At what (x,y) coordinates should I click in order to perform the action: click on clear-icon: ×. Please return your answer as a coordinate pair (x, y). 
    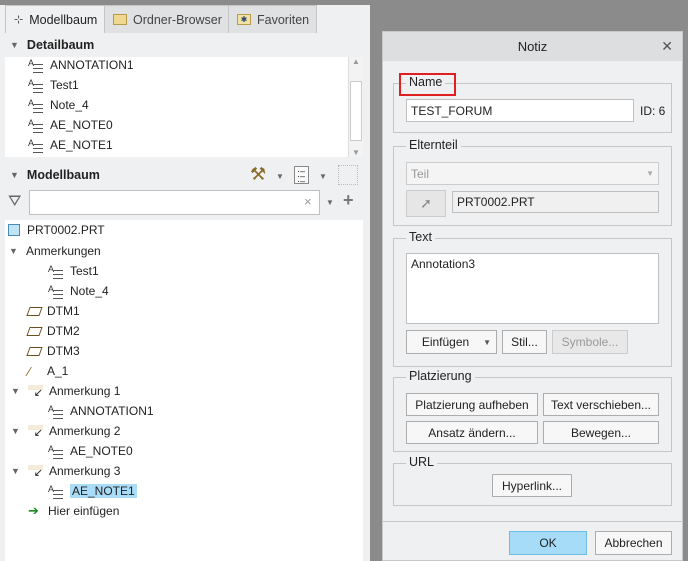
    Looking at the image, I should click on (308, 201).